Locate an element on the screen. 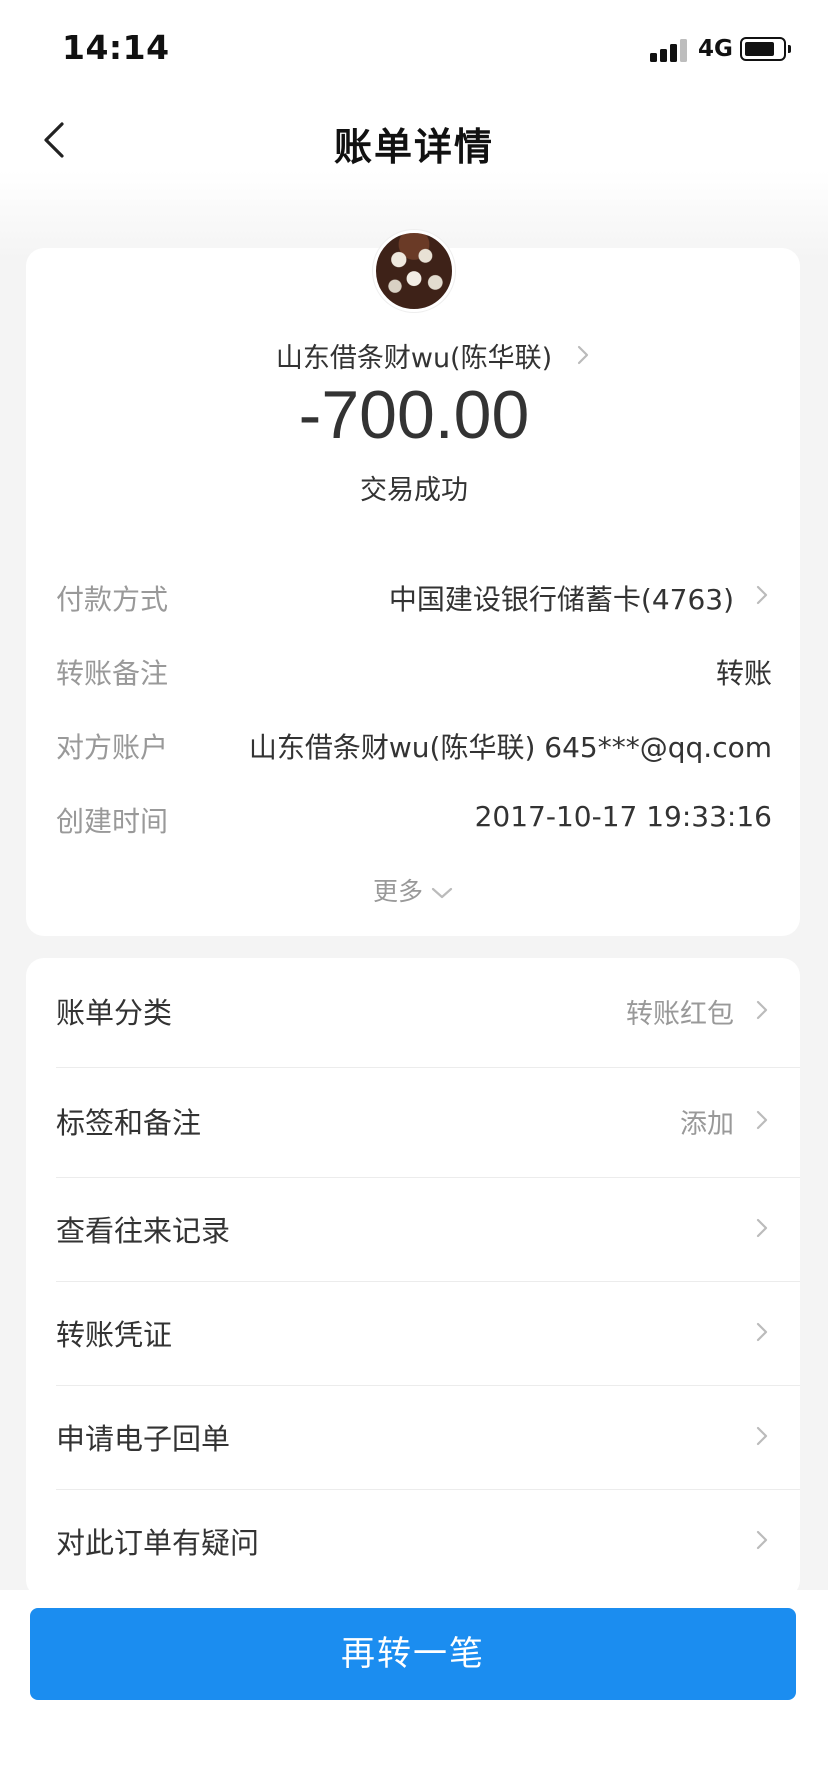 This screenshot has height=1792, width=828. created-time-value: 2017-10-17 19:33:16 is located at coordinates (623, 816).